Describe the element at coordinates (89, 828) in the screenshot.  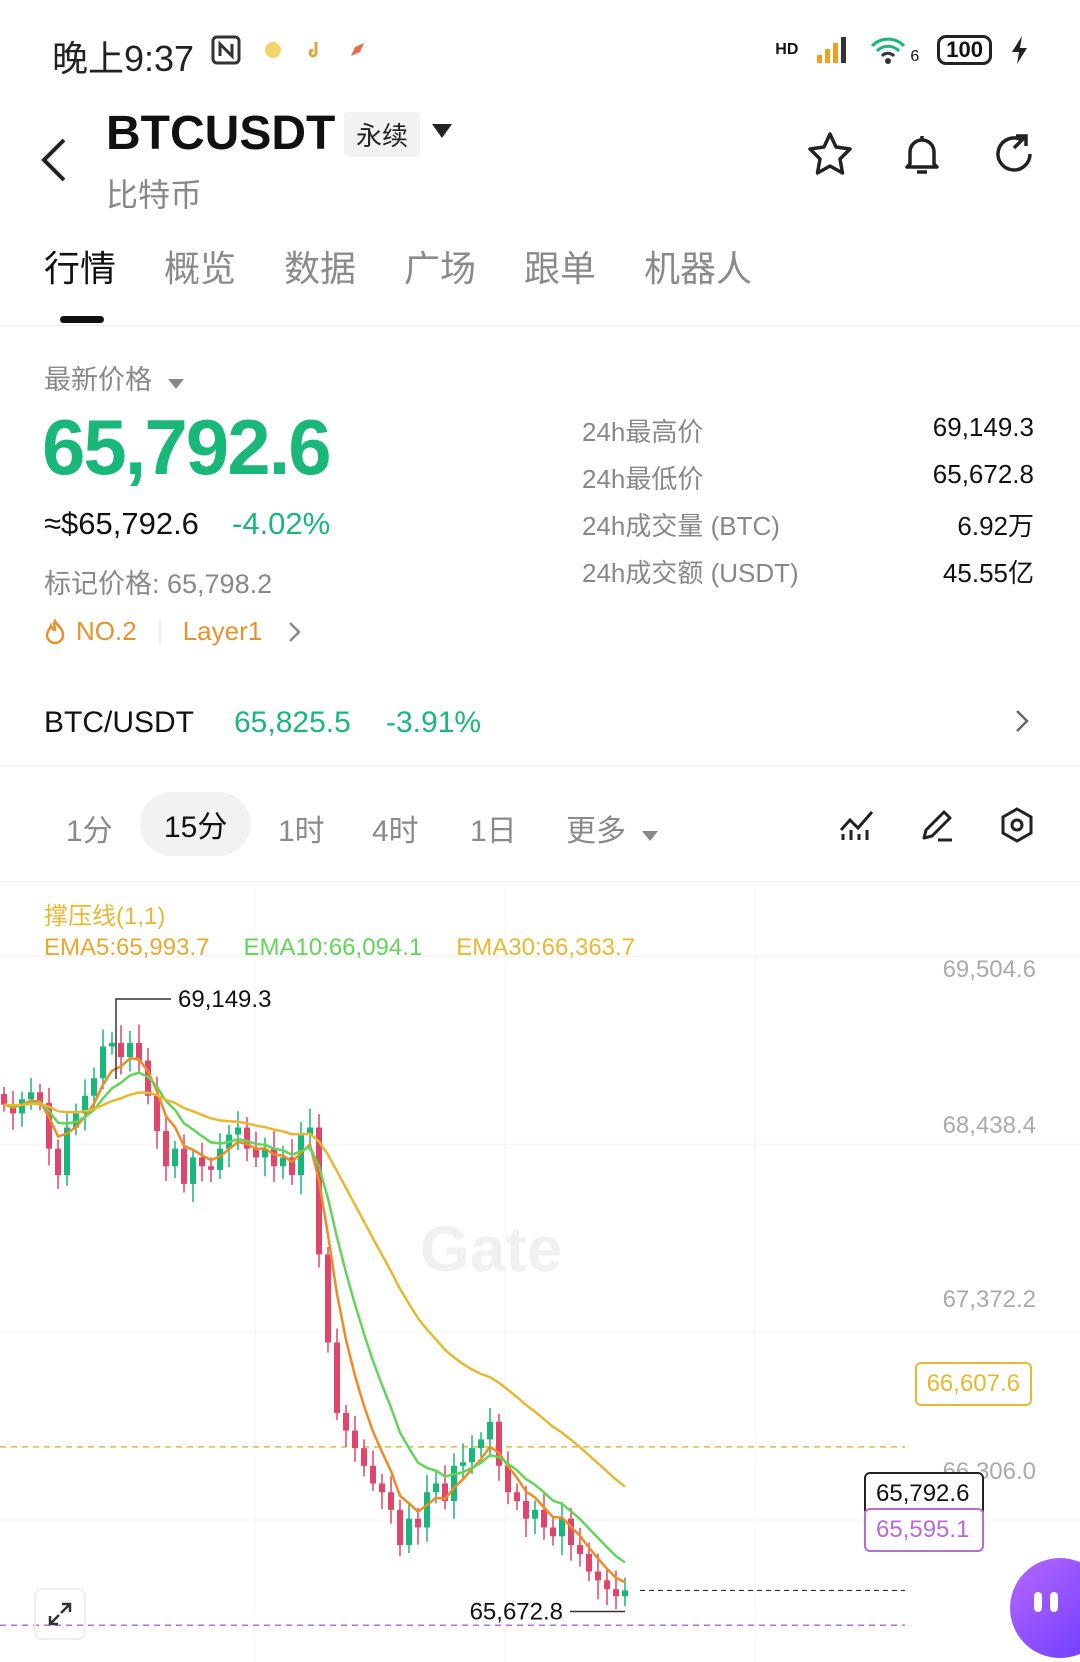
I see `interval-1m: 1分` at that location.